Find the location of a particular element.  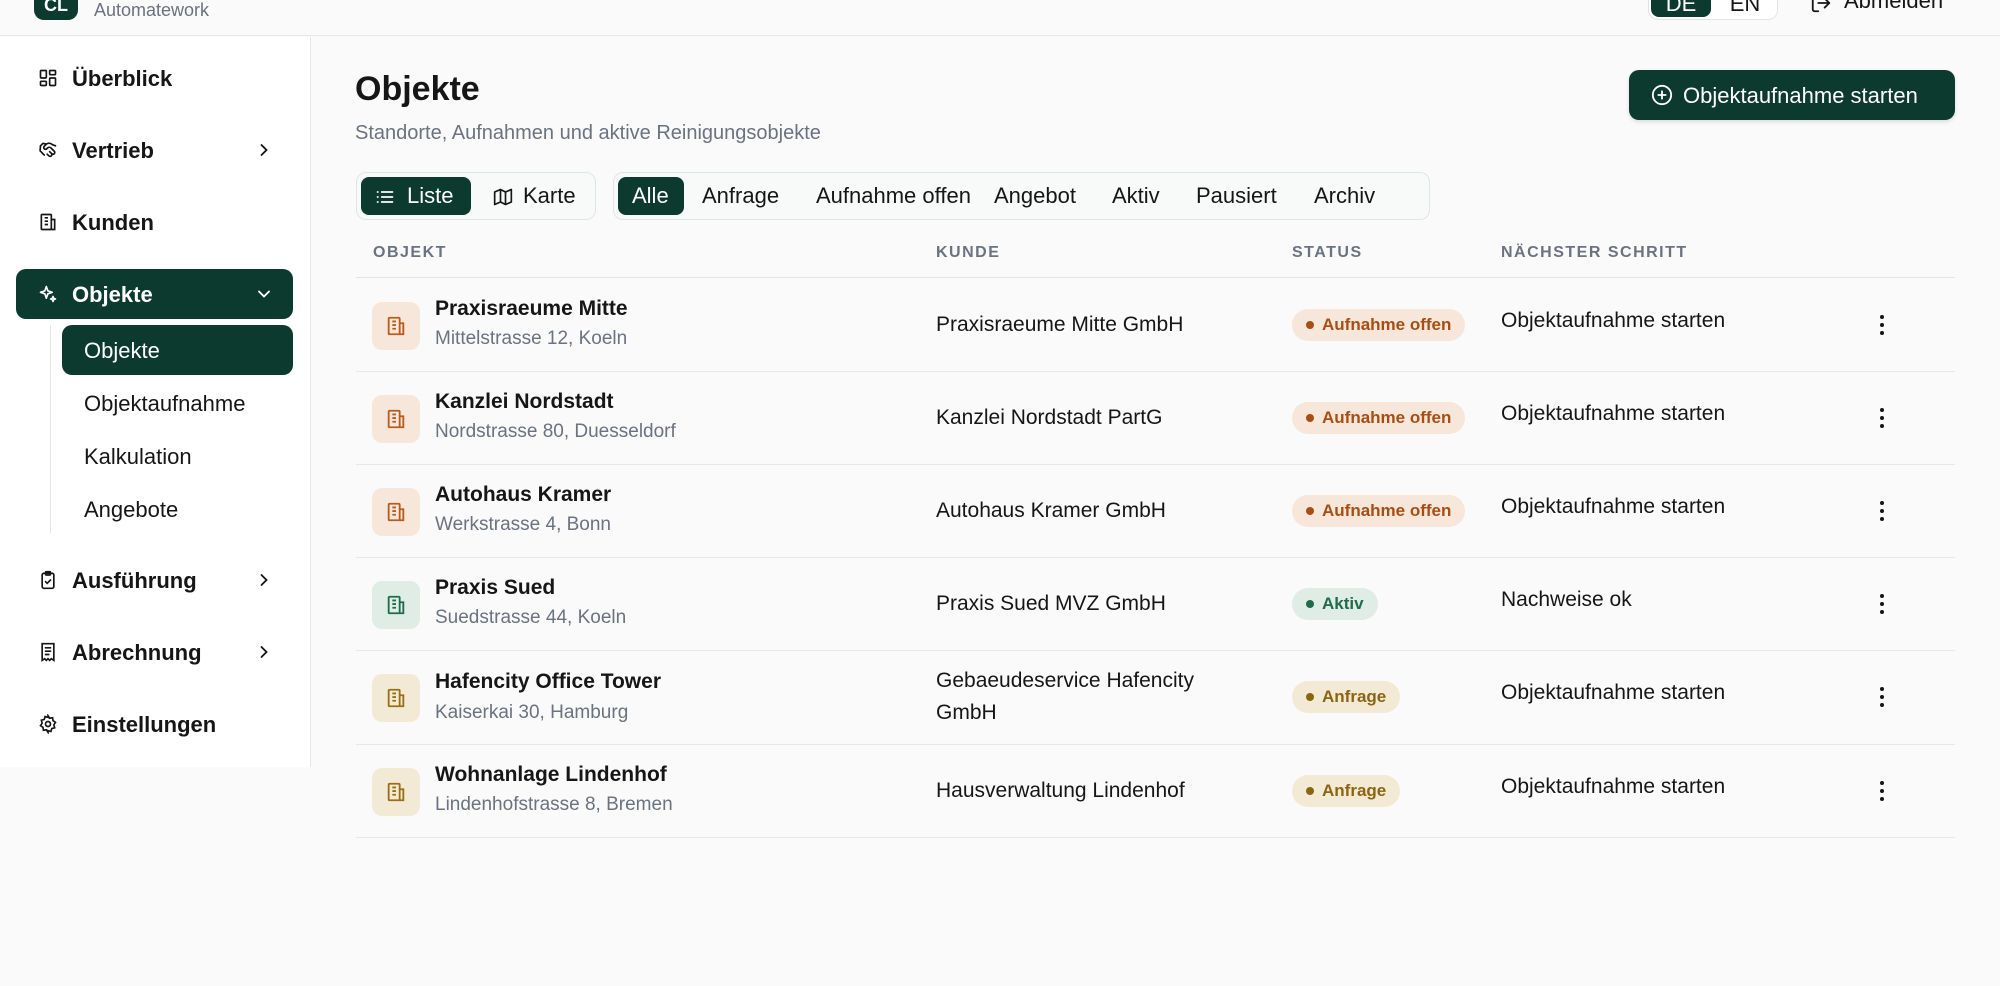

object-address: Werkstrasse 4, Bonn is located at coordinates (523, 524).